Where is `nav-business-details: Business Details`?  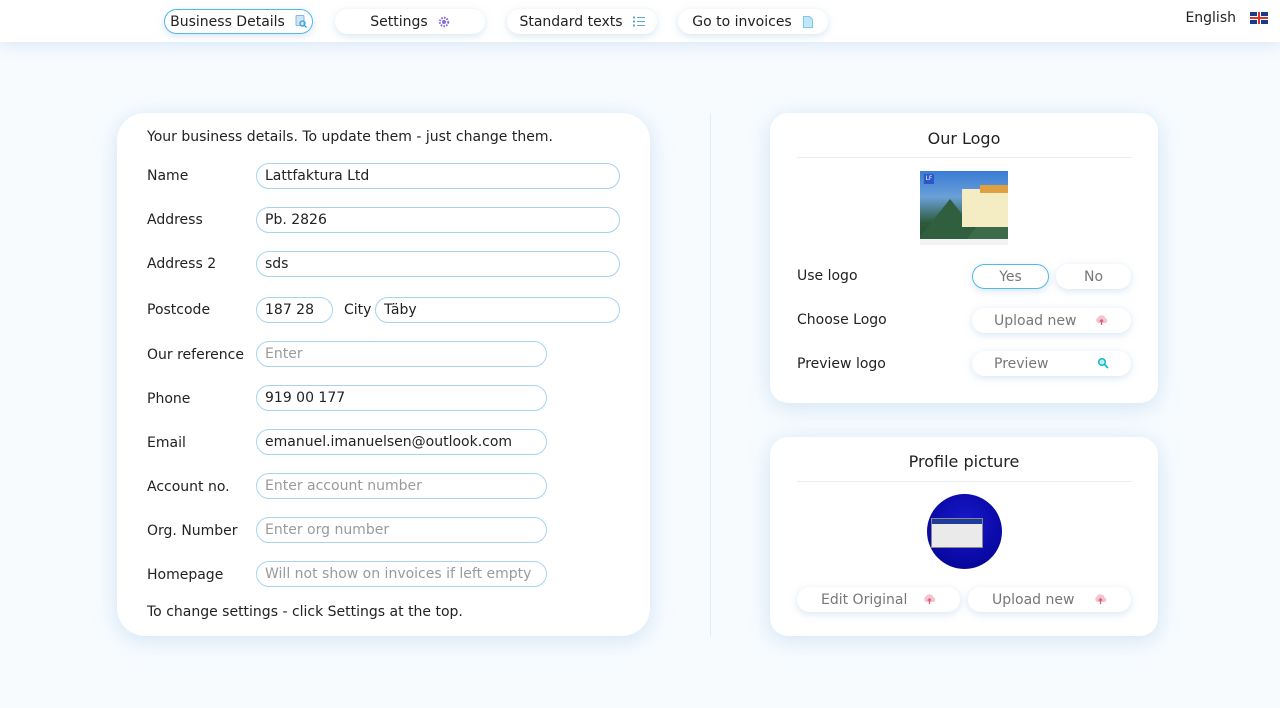 nav-business-details: Business Details is located at coordinates (238, 21).